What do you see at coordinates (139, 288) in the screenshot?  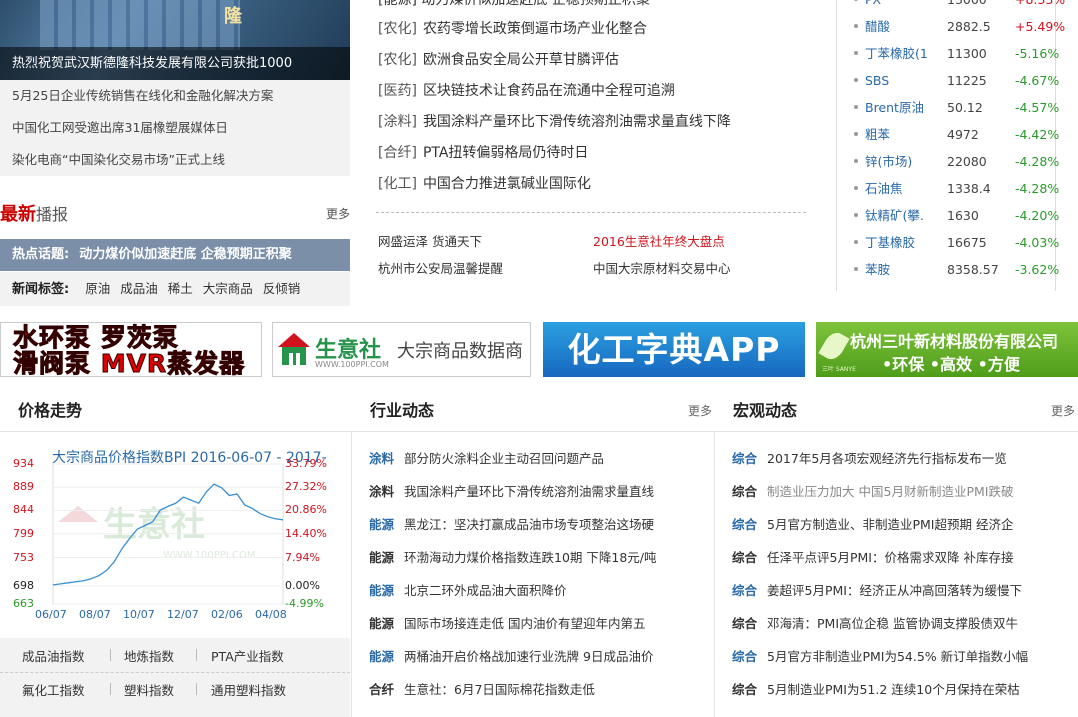 I see `tag-link: 成品油` at bounding box center [139, 288].